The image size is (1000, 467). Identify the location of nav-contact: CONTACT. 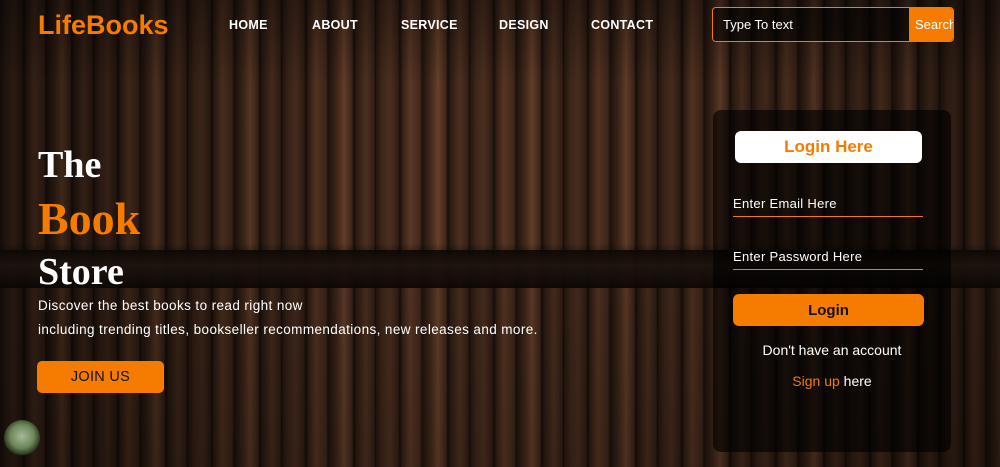
(622, 25).